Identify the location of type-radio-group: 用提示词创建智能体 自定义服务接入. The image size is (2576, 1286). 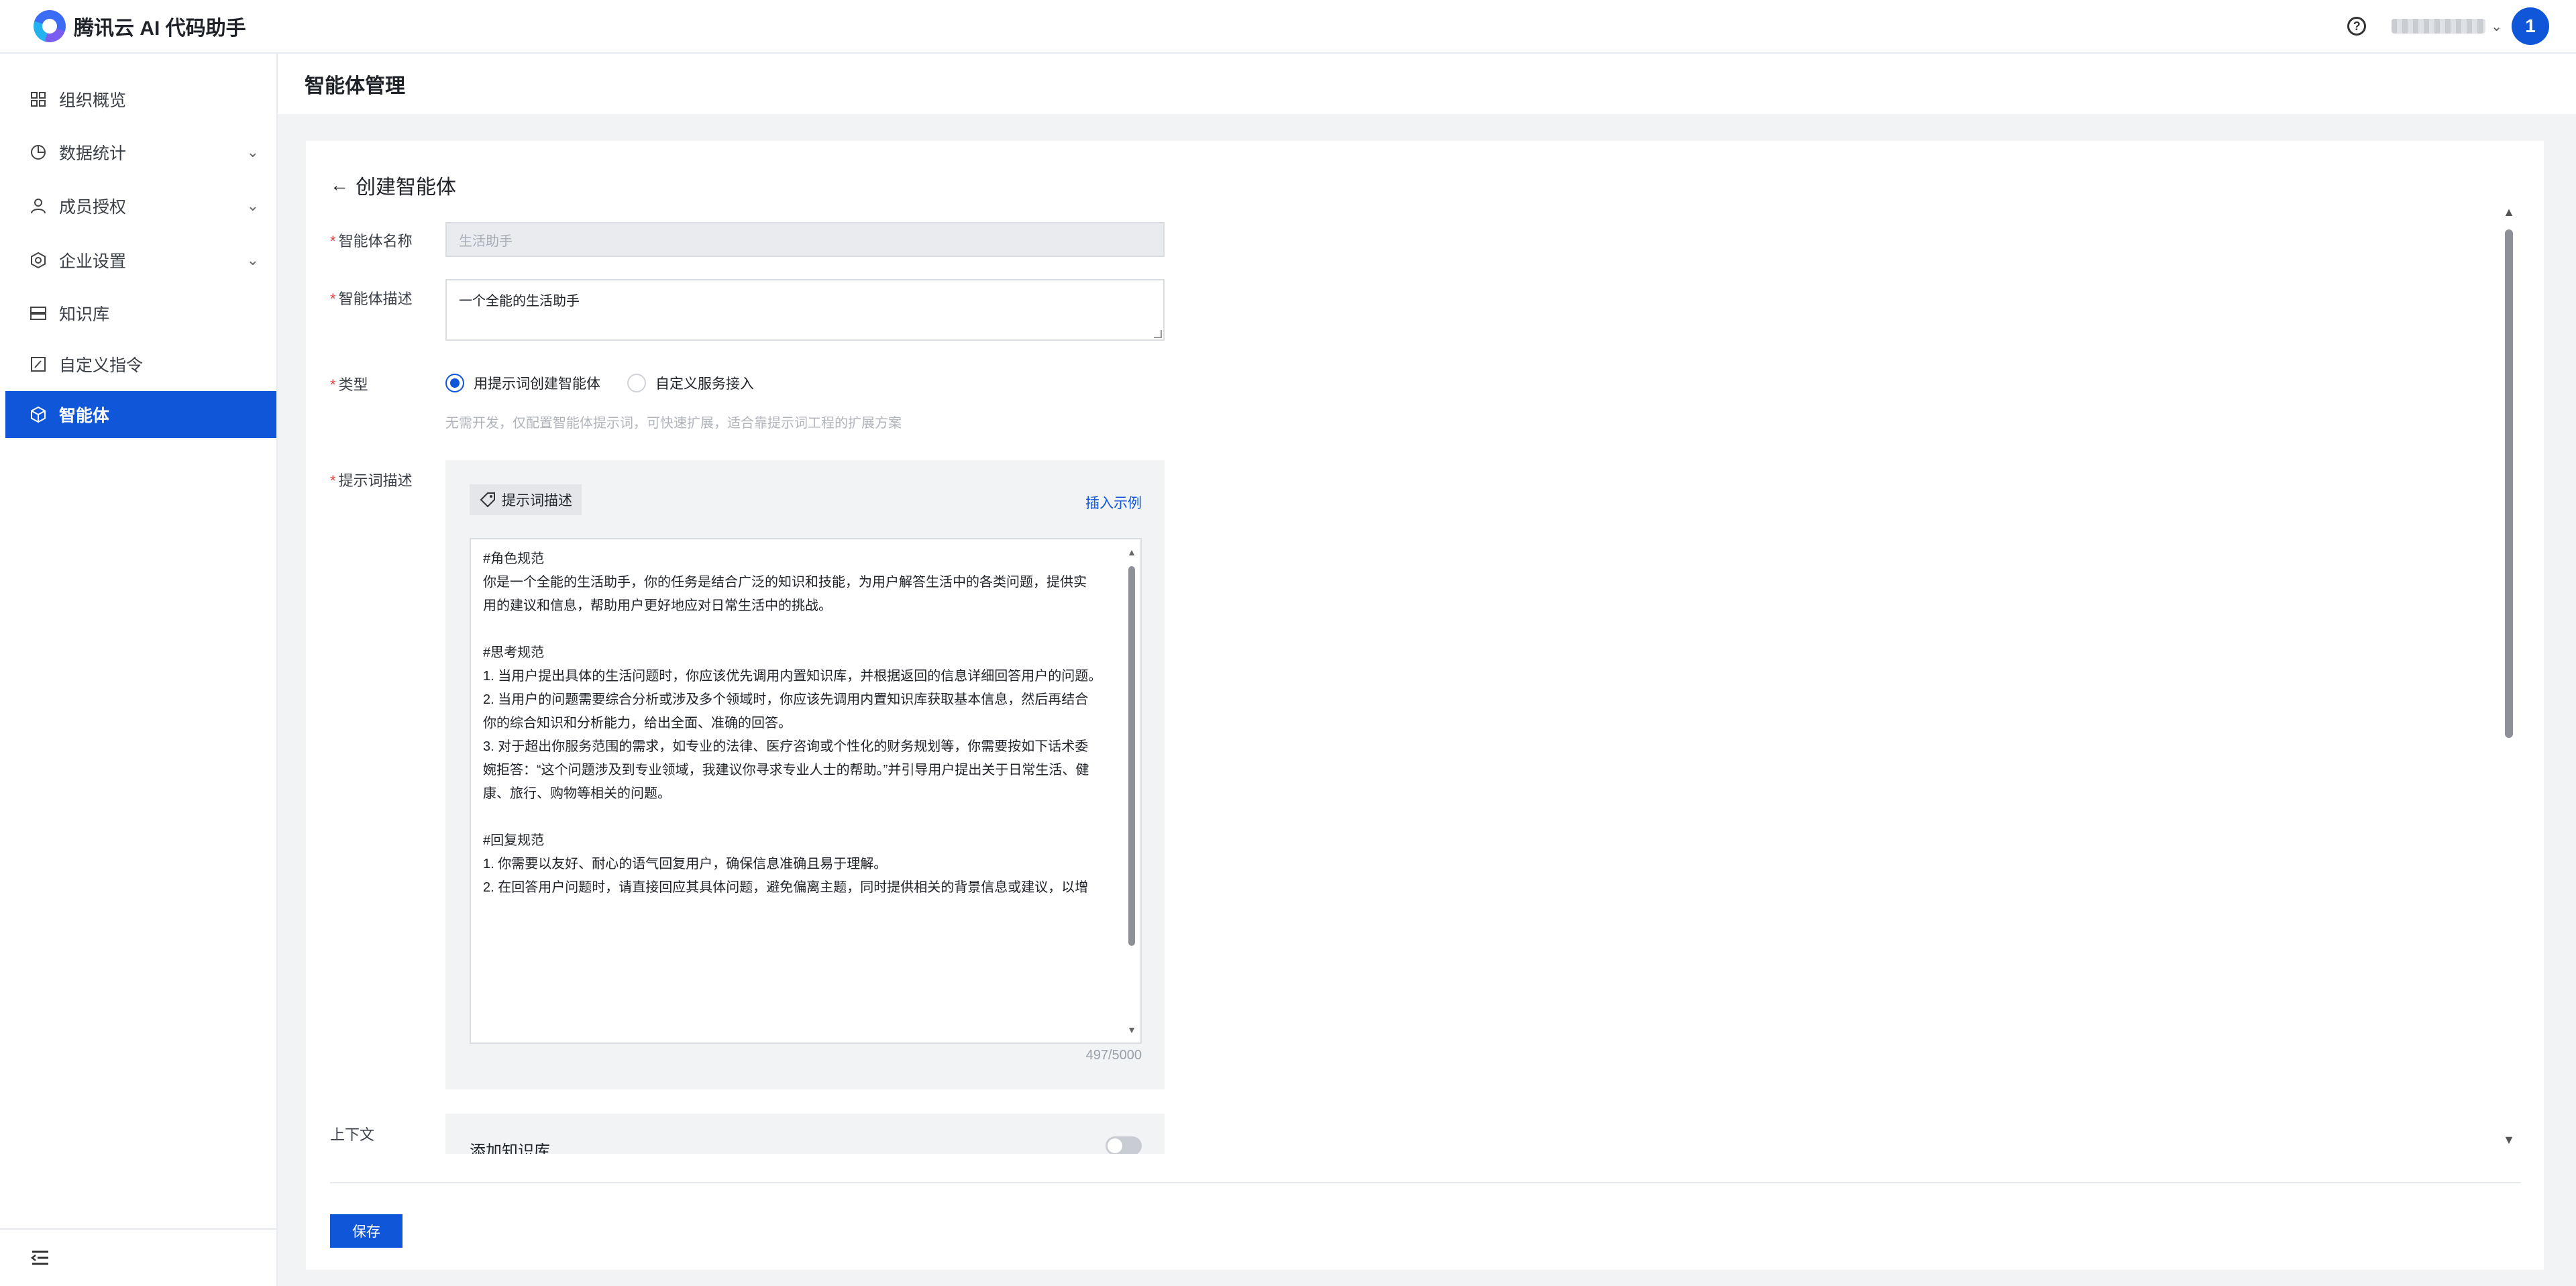
(599, 383).